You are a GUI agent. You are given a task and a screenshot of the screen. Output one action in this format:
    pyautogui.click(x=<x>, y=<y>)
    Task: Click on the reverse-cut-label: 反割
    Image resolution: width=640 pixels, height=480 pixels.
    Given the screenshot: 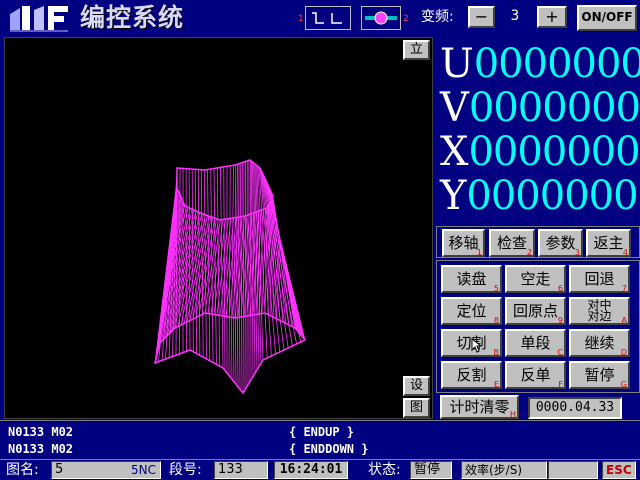 What is the action you would take?
    pyautogui.click(x=471, y=375)
    